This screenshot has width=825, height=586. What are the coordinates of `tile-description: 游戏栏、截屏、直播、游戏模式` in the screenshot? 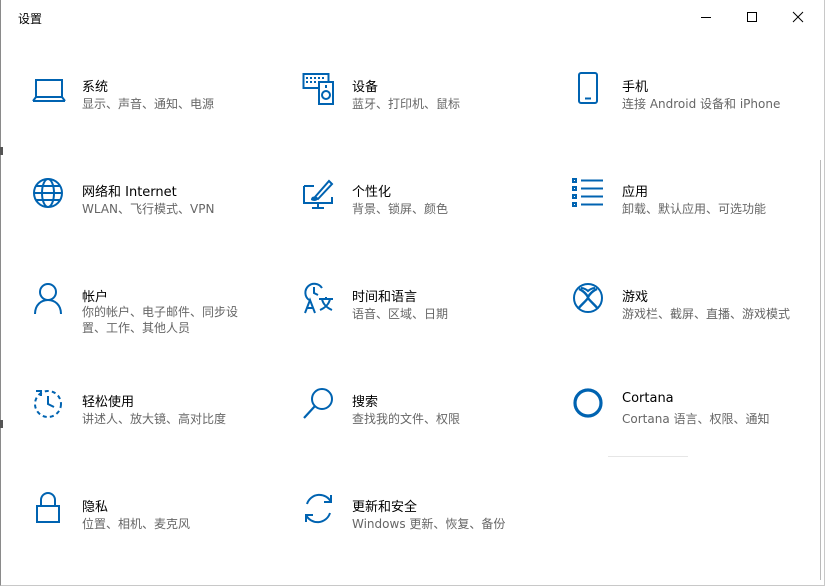 It's located at (706, 314).